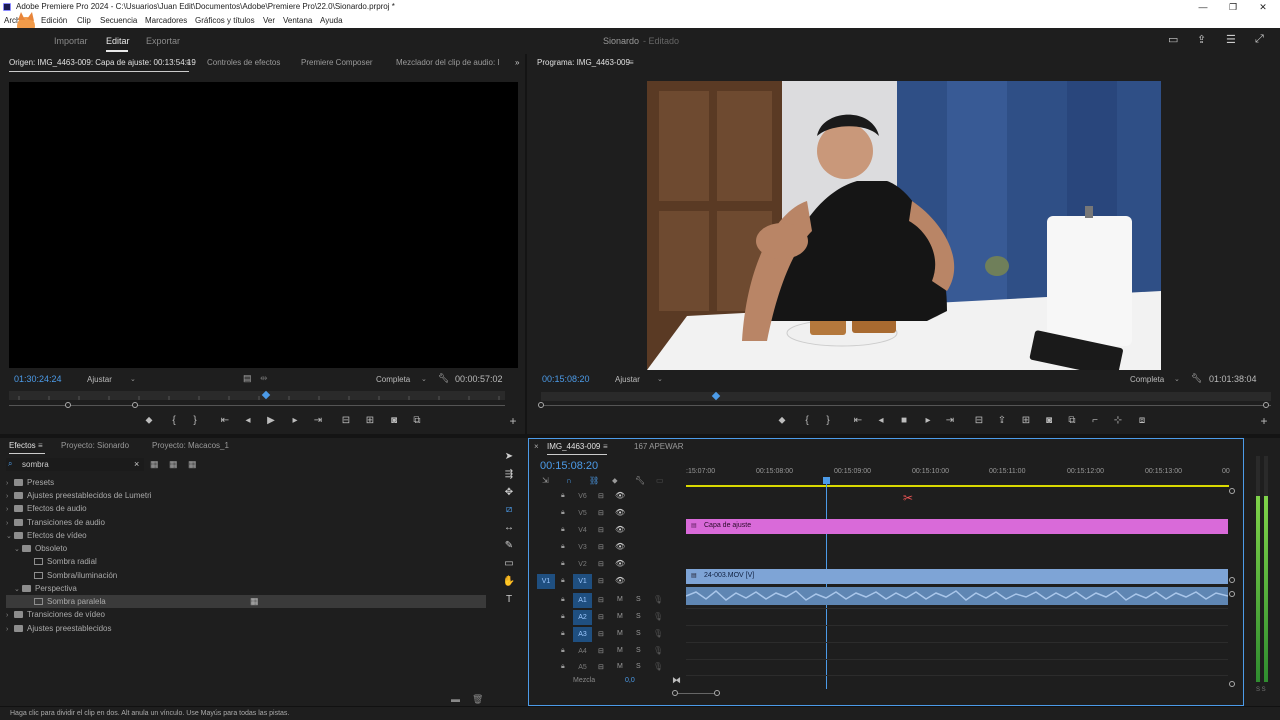 This screenshot has width=1280, height=720. What do you see at coordinates (264, 378) in the screenshot?
I see `source-drag-icon: ⇹` at bounding box center [264, 378].